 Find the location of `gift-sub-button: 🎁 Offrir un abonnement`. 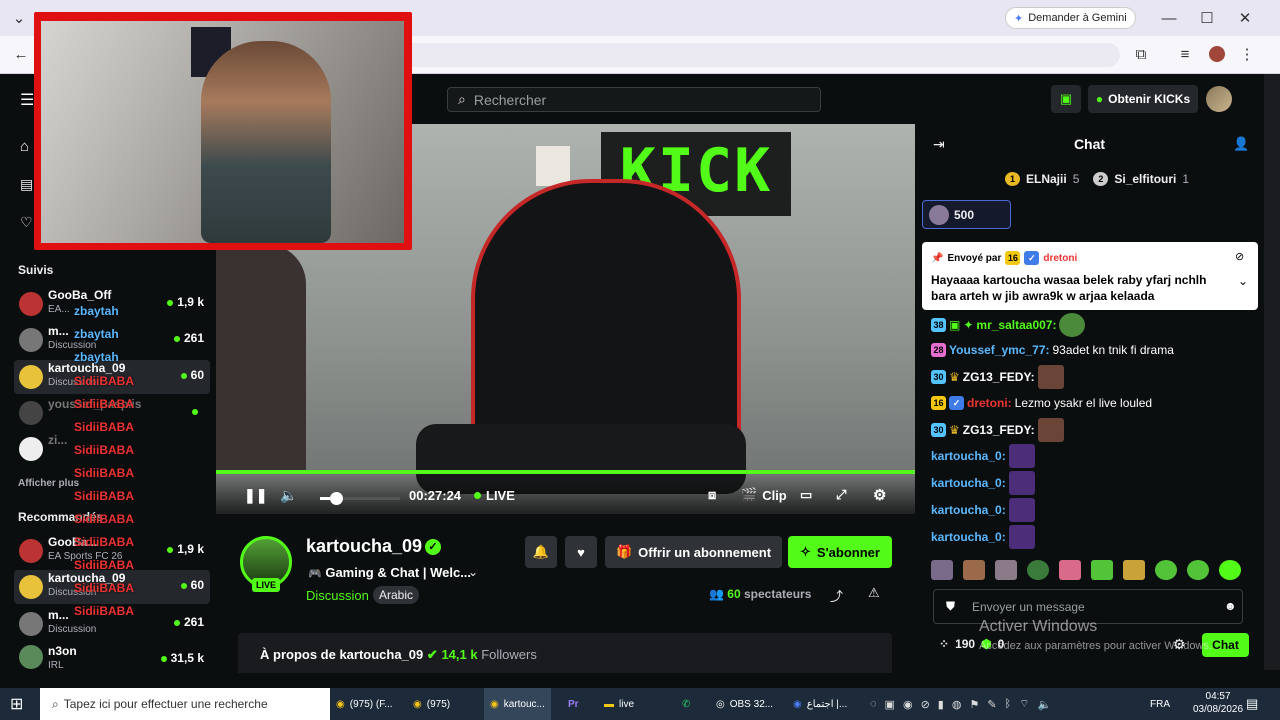

gift-sub-button: 🎁 Offrir un abonnement is located at coordinates (693, 552).